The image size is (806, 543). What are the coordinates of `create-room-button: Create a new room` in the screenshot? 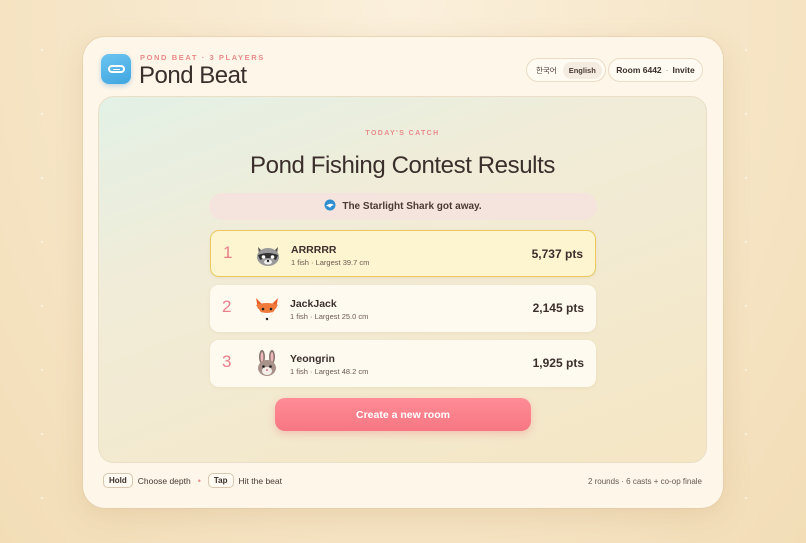 It's located at (403, 414).